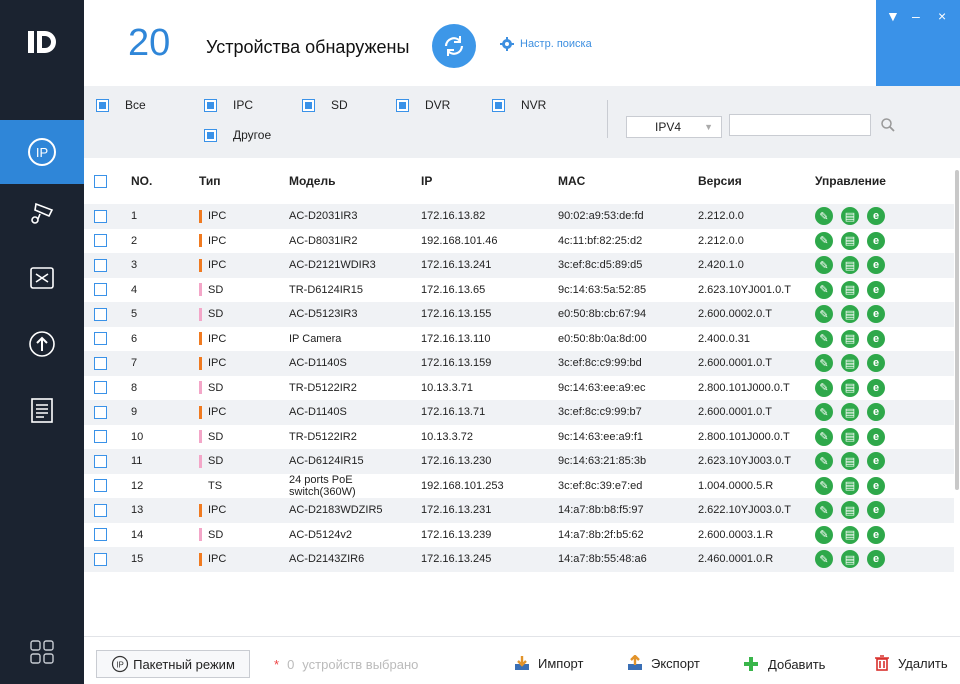 Image resolution: width=960 pixels, height=684 pixels. What do you see at coordinates (916, 16) in the screenshot?
I see `minimize-icon: –` at bounding box center [916, 16].